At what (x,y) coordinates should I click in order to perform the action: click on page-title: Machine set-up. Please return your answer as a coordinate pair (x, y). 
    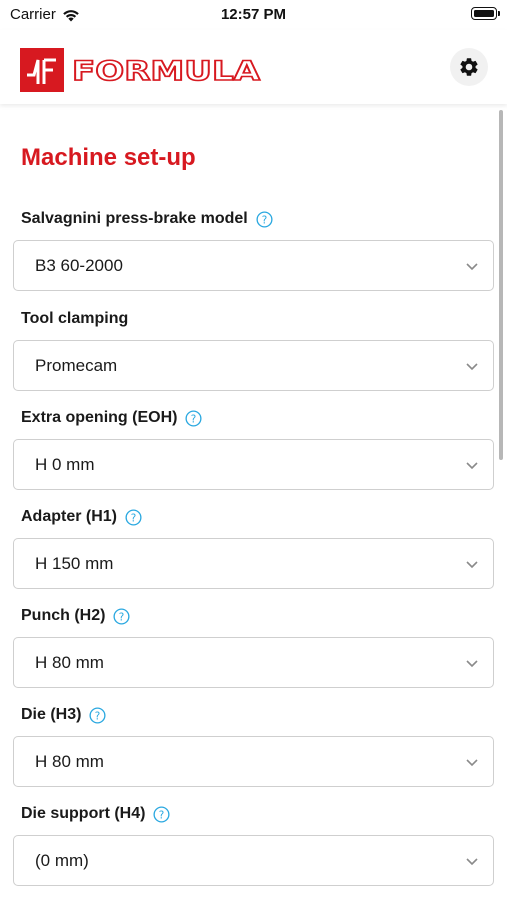
    Looking at the image, I should click on (108, 157).